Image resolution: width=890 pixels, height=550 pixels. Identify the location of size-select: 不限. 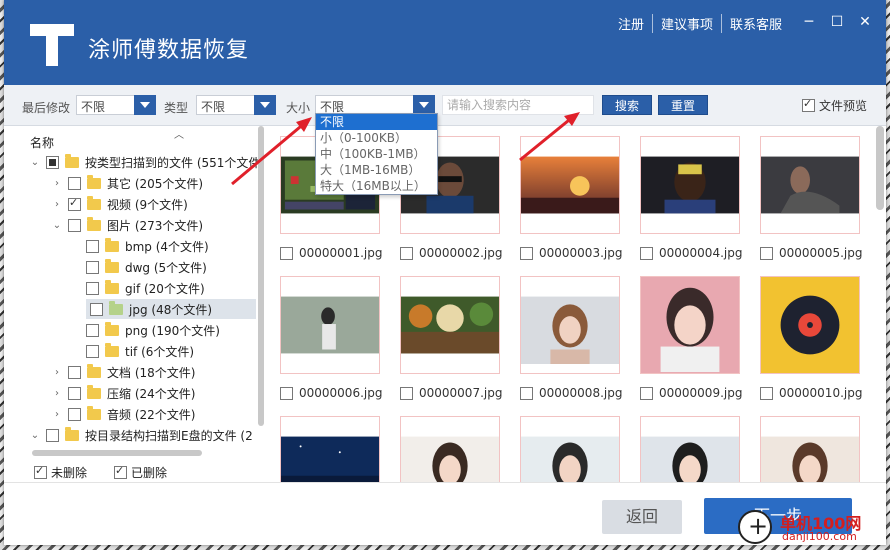
(375, 105).